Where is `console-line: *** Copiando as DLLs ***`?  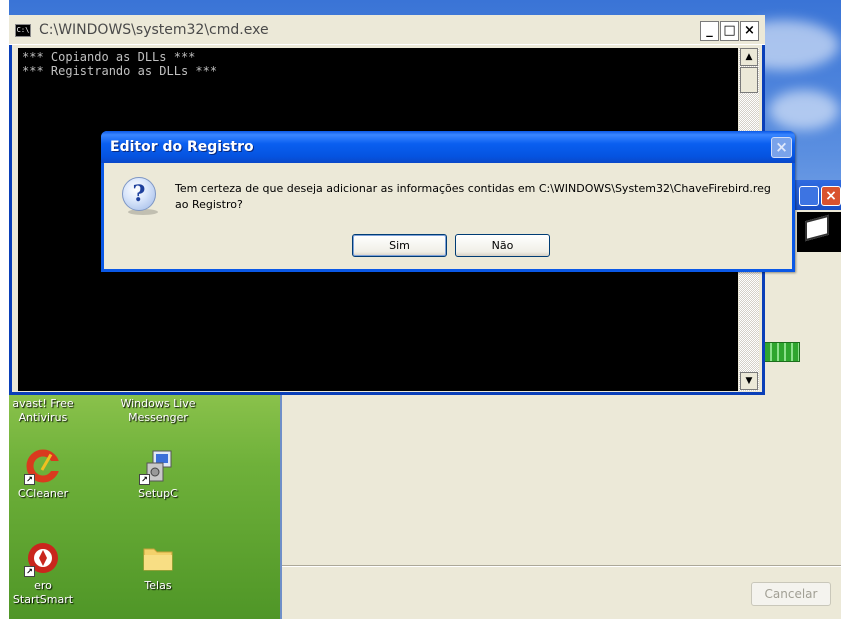 console-line: *** Copiando as DLLs *** is located at coordinates (109, 57).